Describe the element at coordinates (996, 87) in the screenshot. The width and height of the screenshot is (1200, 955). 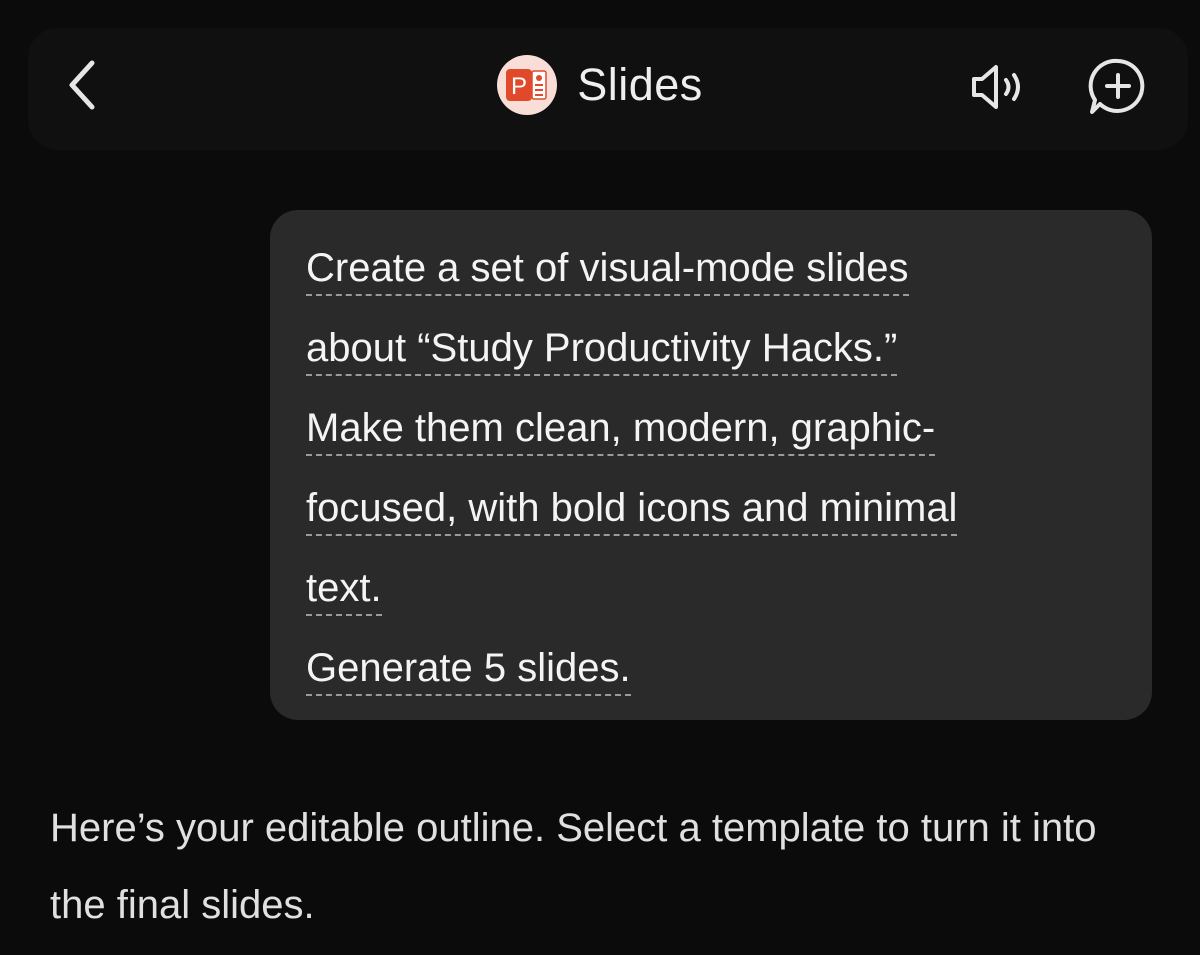
I see `speaker-icon` at that location.